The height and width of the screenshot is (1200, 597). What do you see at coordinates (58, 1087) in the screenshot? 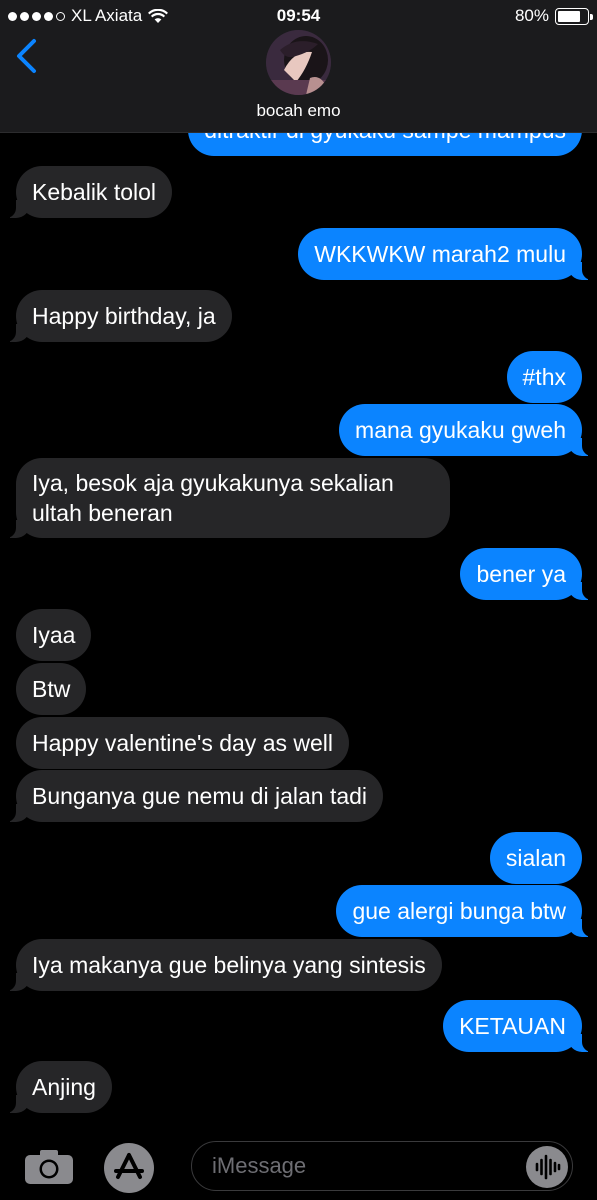
I see `message-bubble-incoming: Anjing` at bounding box center [58, 1087].